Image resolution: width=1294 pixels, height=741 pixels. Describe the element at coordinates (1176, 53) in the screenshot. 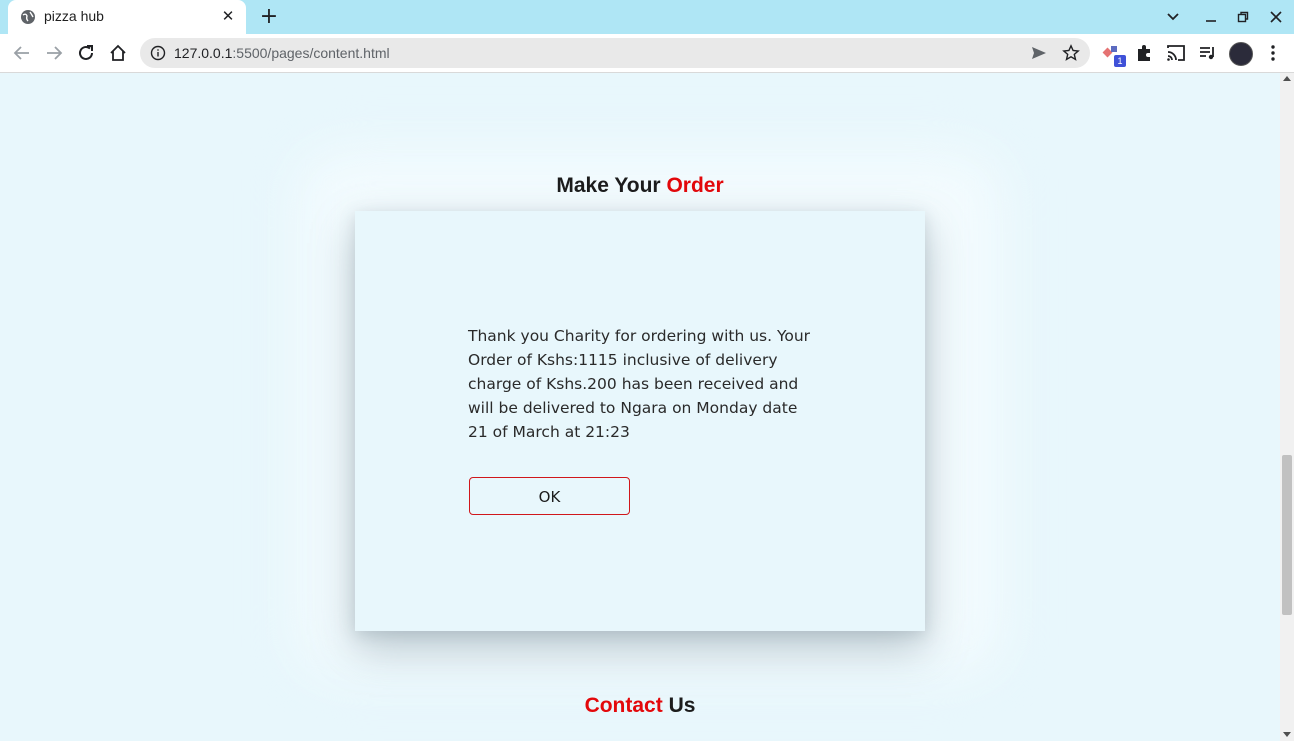

I see `cast-icon` at that location.